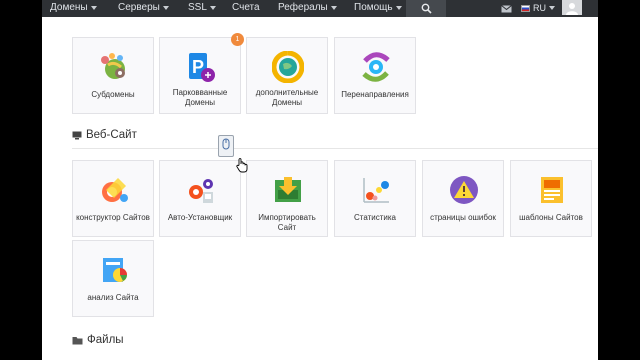  I want to click on nav-domains: Домены, so click(73, 7).